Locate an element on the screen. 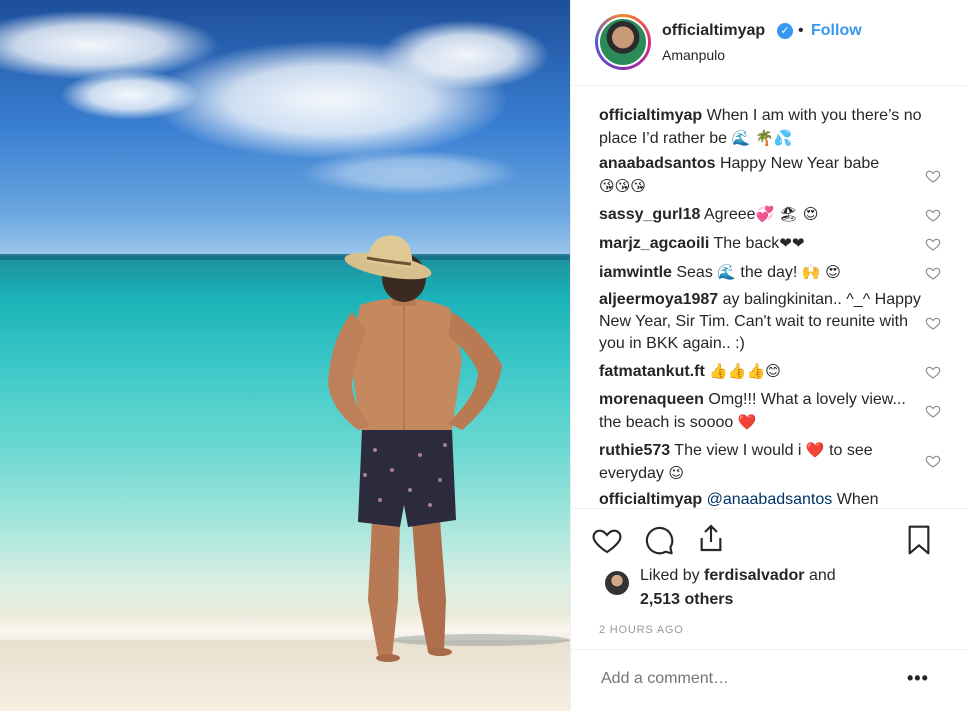 The image size is (967, 711). comment-text: When is located at coordinates (857, 499).